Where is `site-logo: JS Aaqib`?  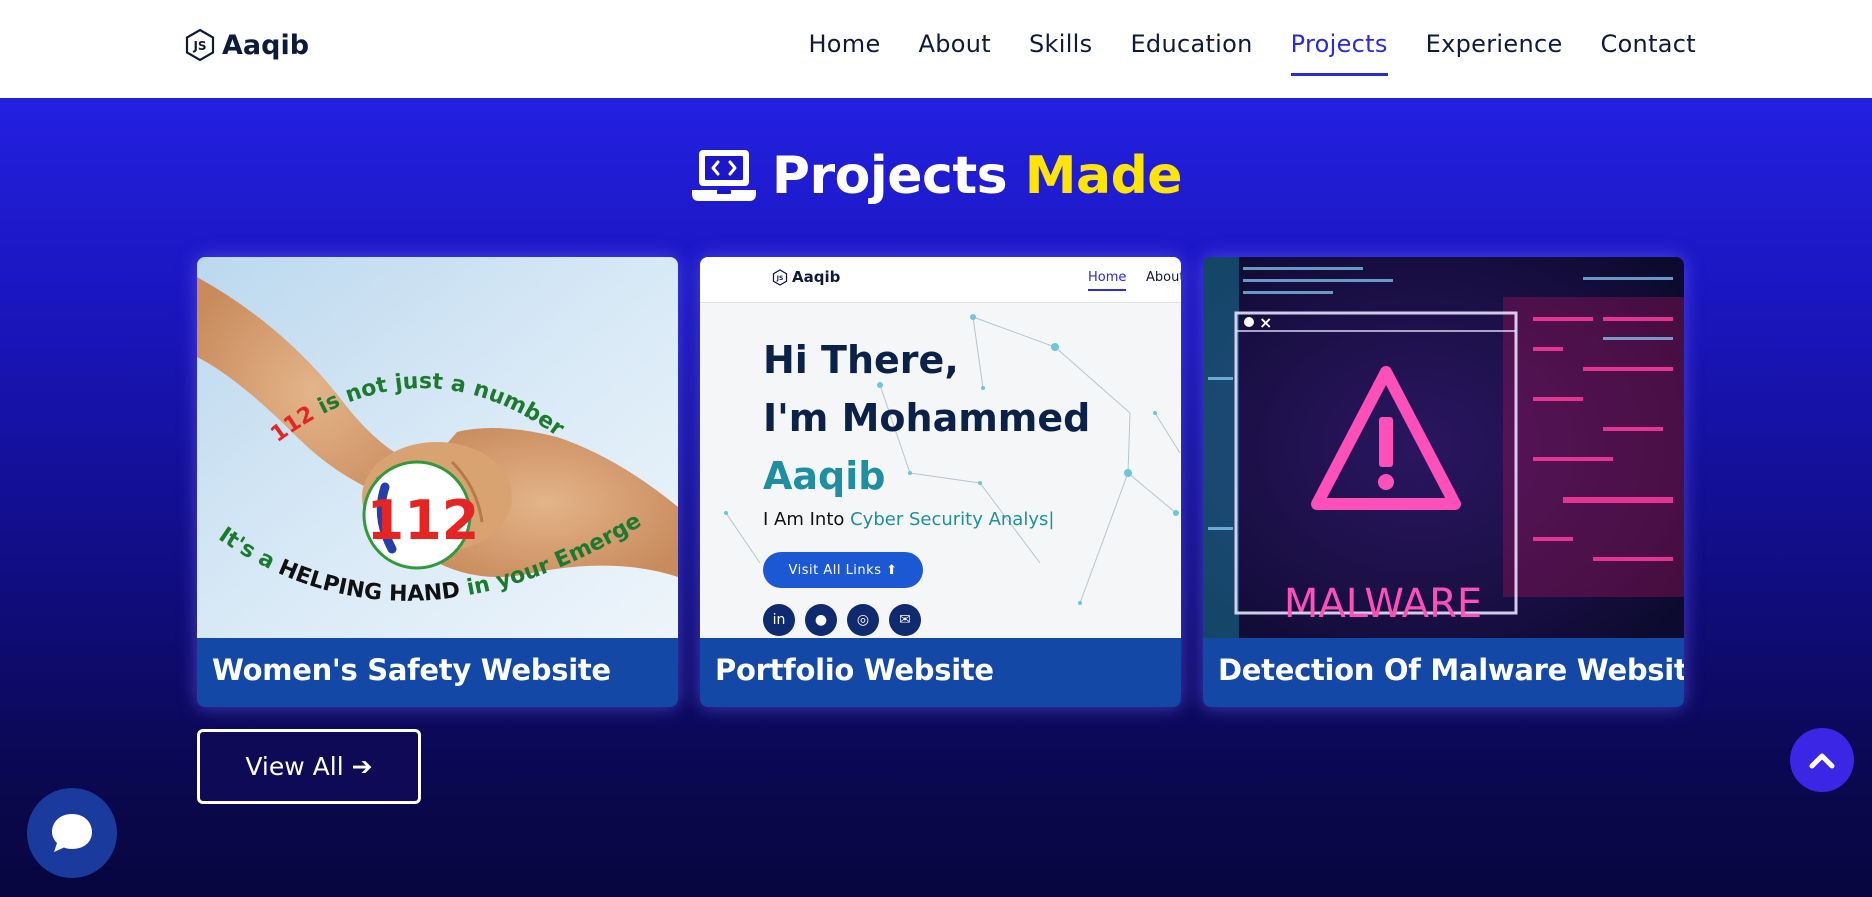
site-logo: JS Aaqib is located at coordinates (246, 45).